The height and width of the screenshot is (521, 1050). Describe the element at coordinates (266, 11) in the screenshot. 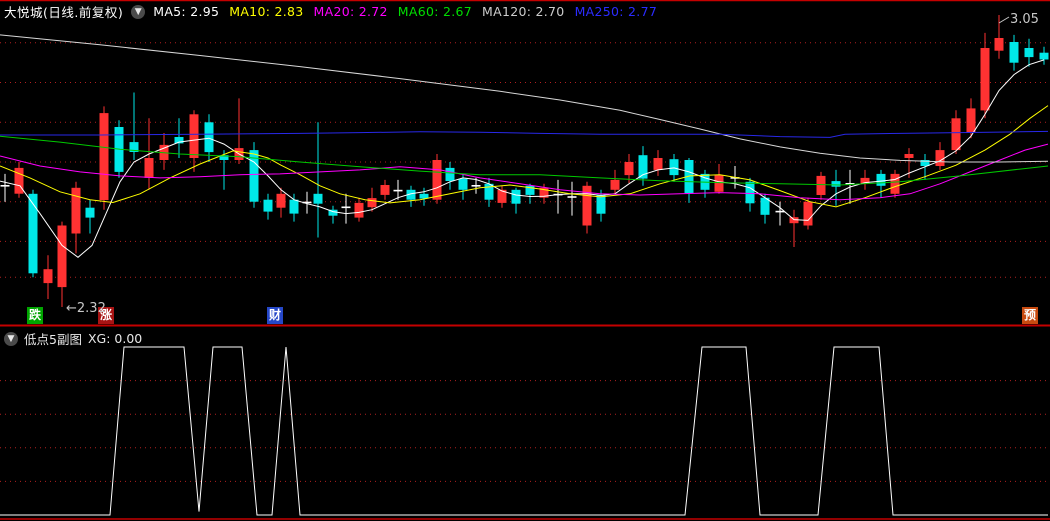

I see `ma-legend-item: MA10: 2.83` at that location.